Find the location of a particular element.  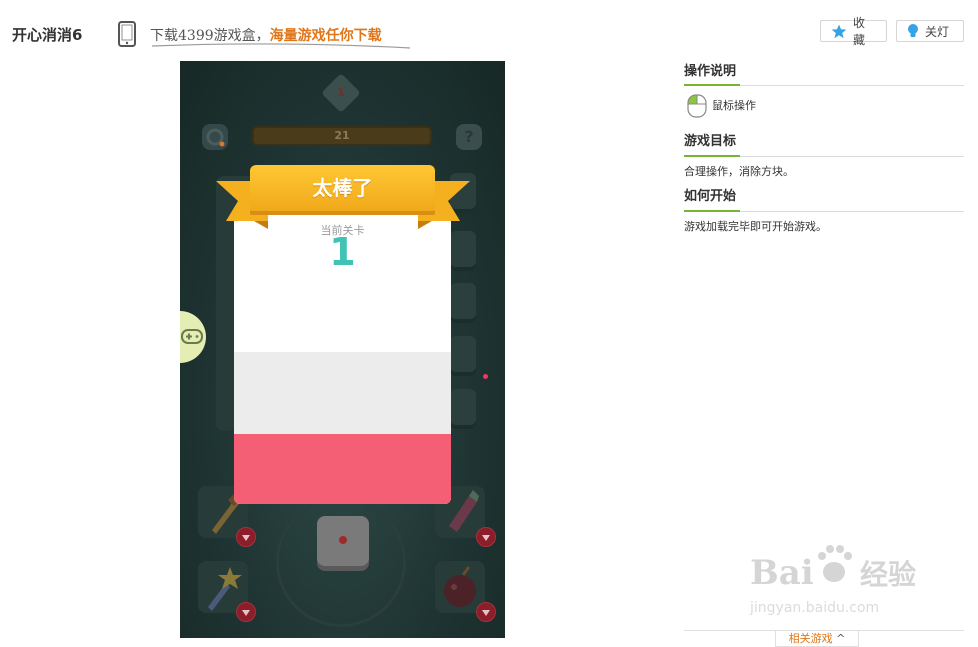

moves-counter-bar: 21 is located at coordinates (342, 136).